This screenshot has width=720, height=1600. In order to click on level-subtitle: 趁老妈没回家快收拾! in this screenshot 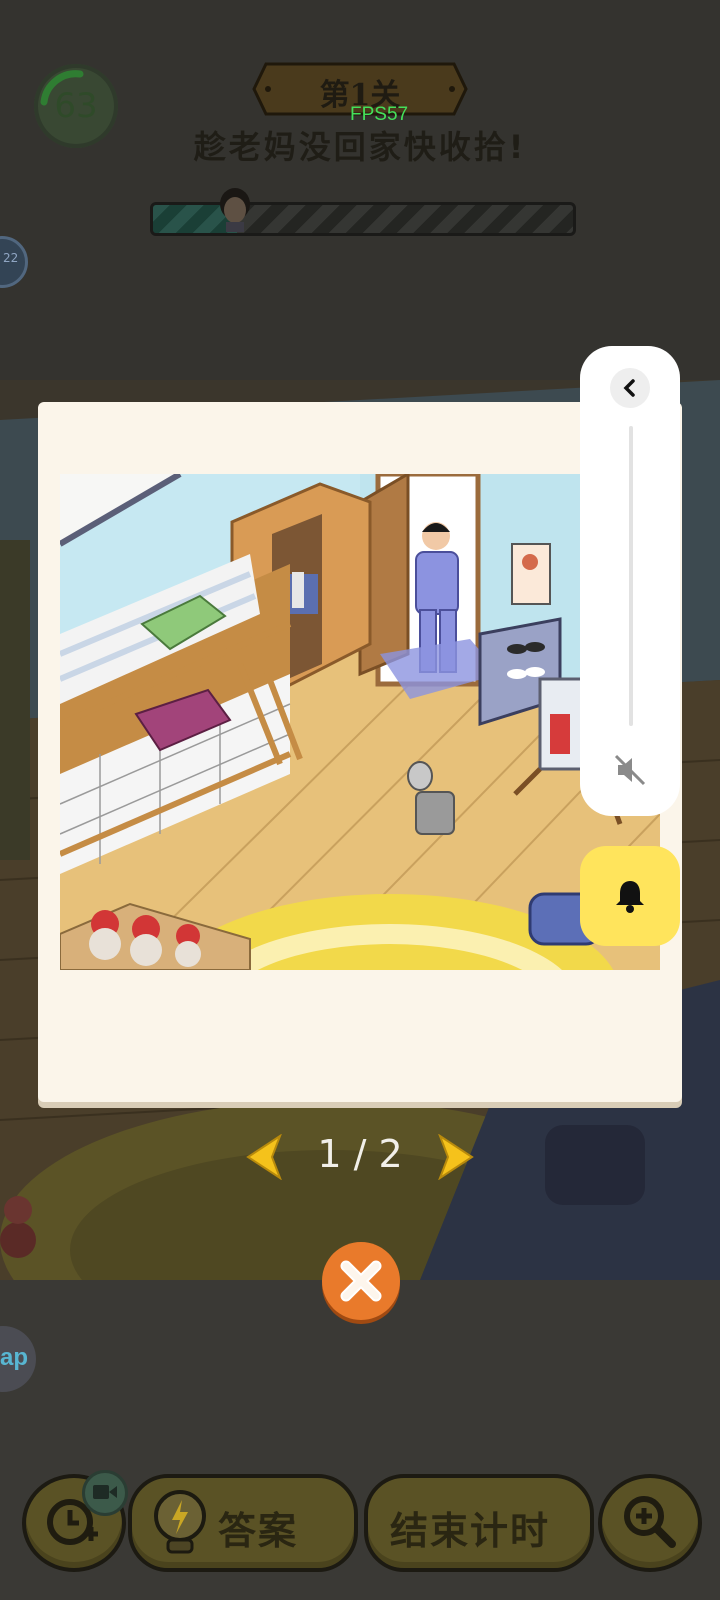, I will do `click(360, 147)`.